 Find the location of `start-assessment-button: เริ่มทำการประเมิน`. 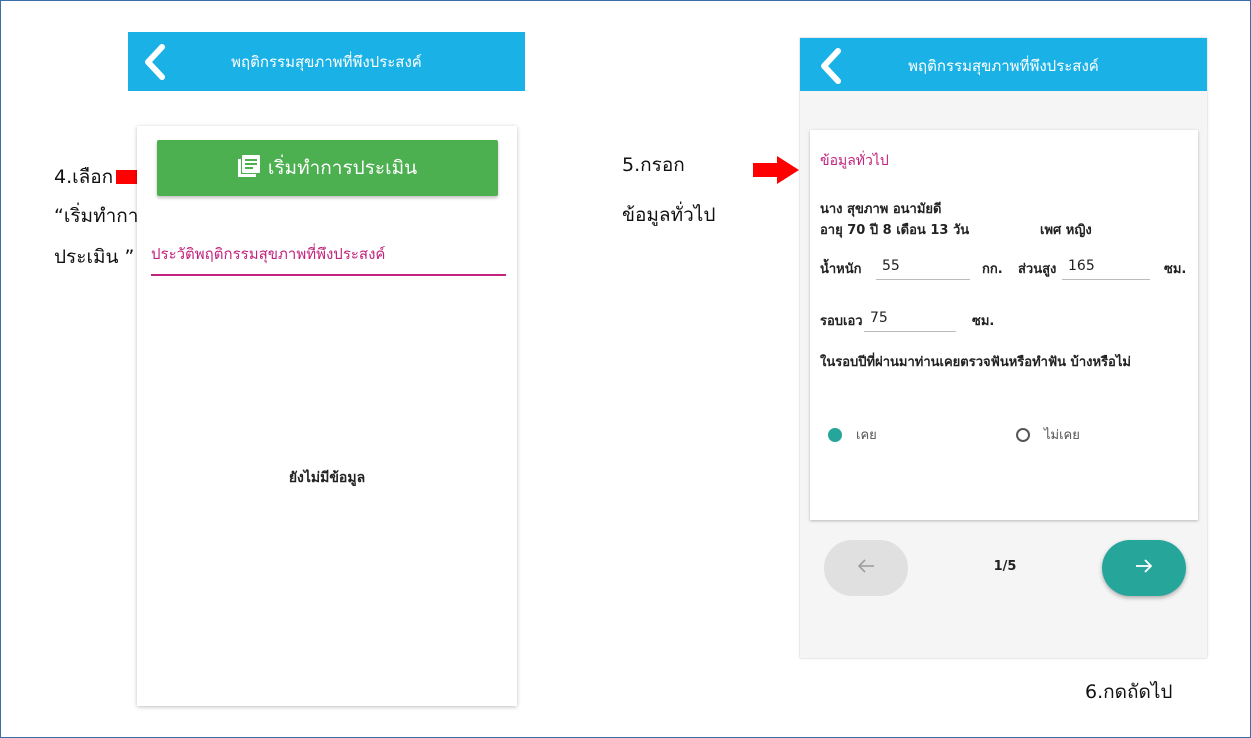

start-assessment-button: เริ่มทำการประเมิน is located at coordinates (327, 168).